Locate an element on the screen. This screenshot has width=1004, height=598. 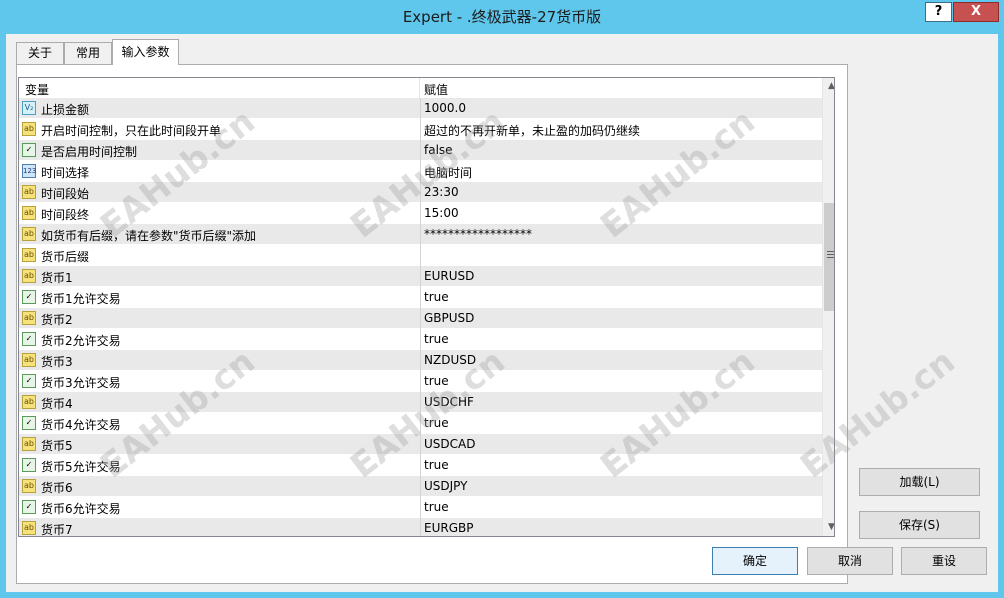
cancel-button: 取消 is located at coordinates (850, 561).